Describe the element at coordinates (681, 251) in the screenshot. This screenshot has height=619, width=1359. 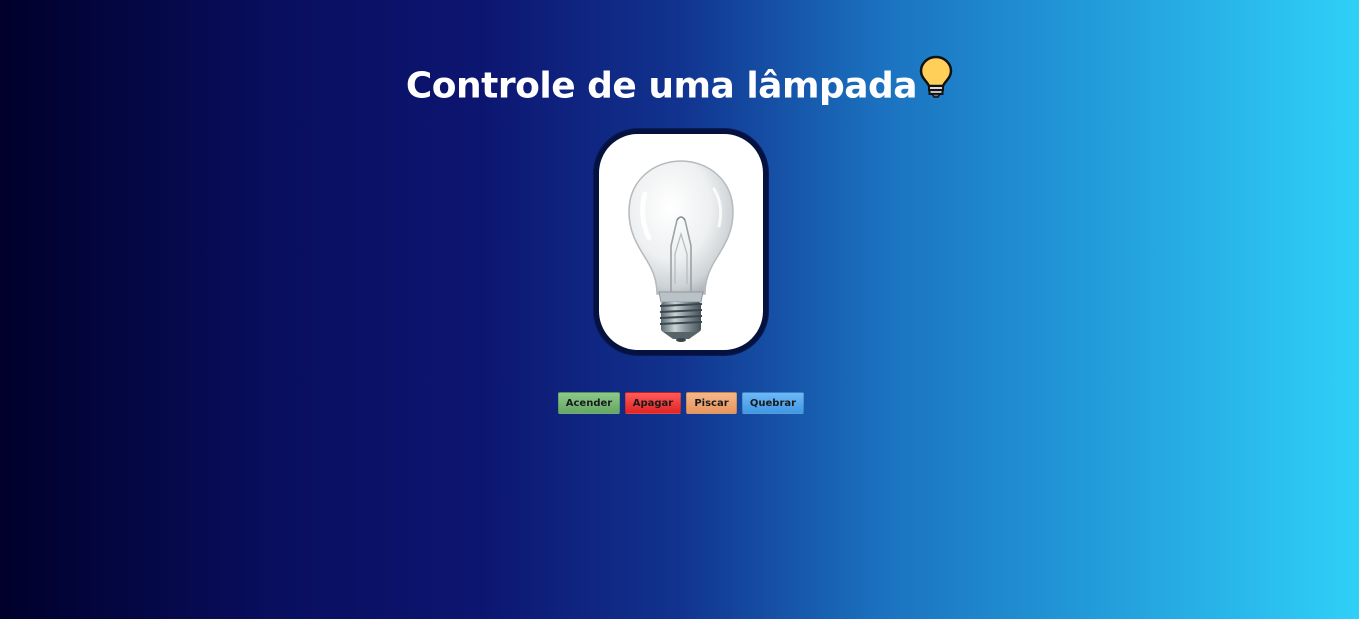
I see `lightbulb-off-icon` at that location.